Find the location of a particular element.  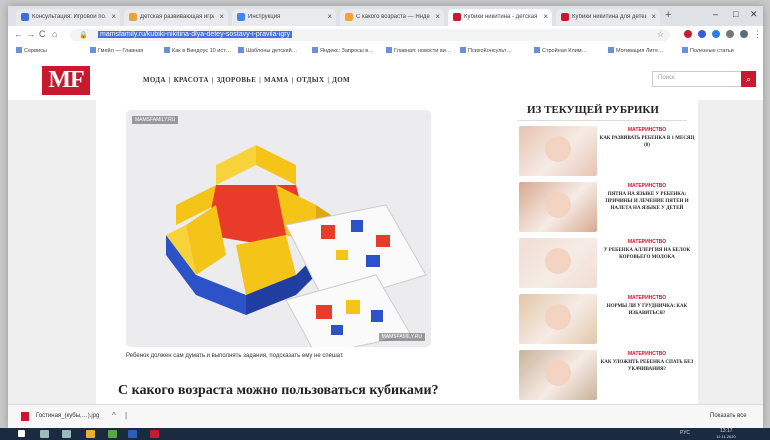

nav-link: МАМА is located at coordinates (276, 80).